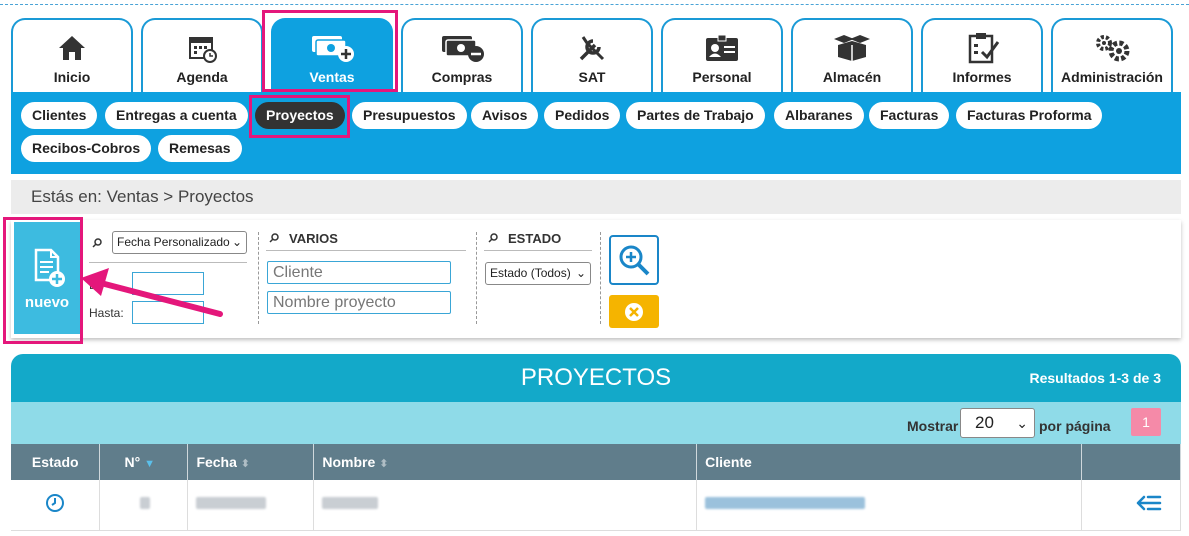 The height and width of the screenshot is (536, 1189). I want to click on col-cliente: Cliente, so click(889, 462).